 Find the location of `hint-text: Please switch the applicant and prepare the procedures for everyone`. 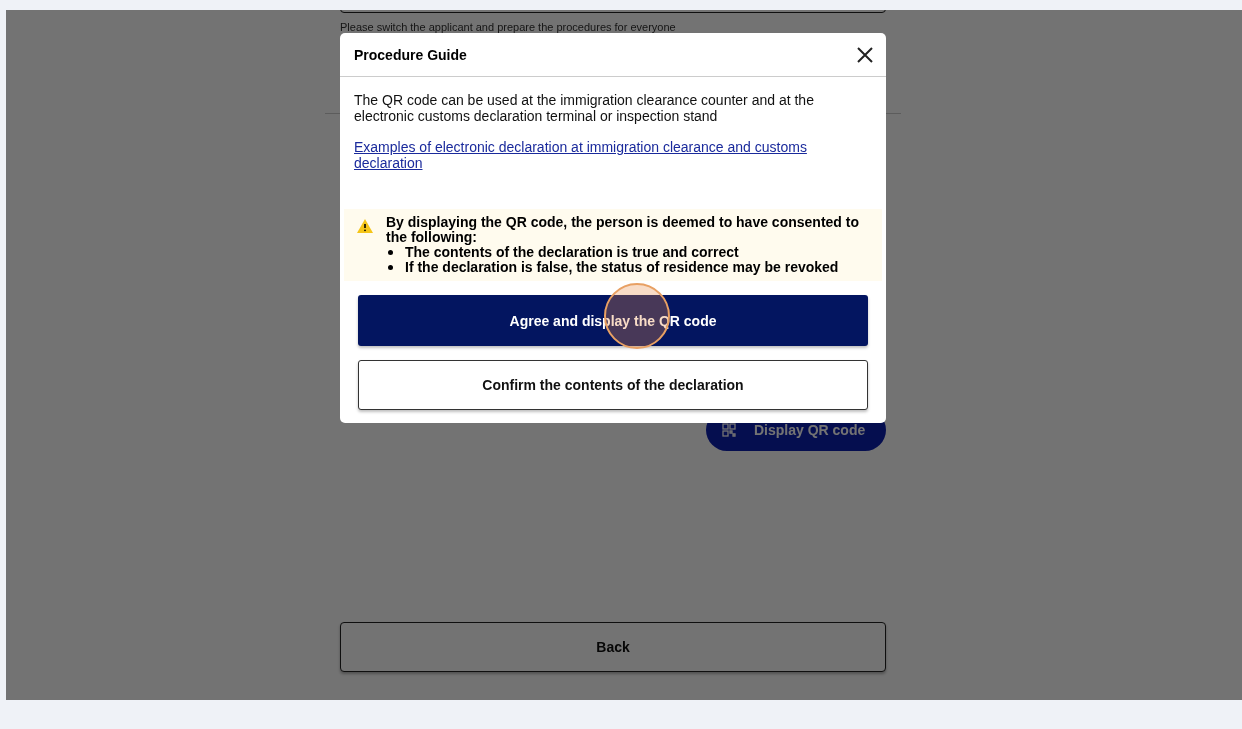

hint-text: Please switch the applicant and prepare the procedures for everyone is located at coordinates (508, 27).